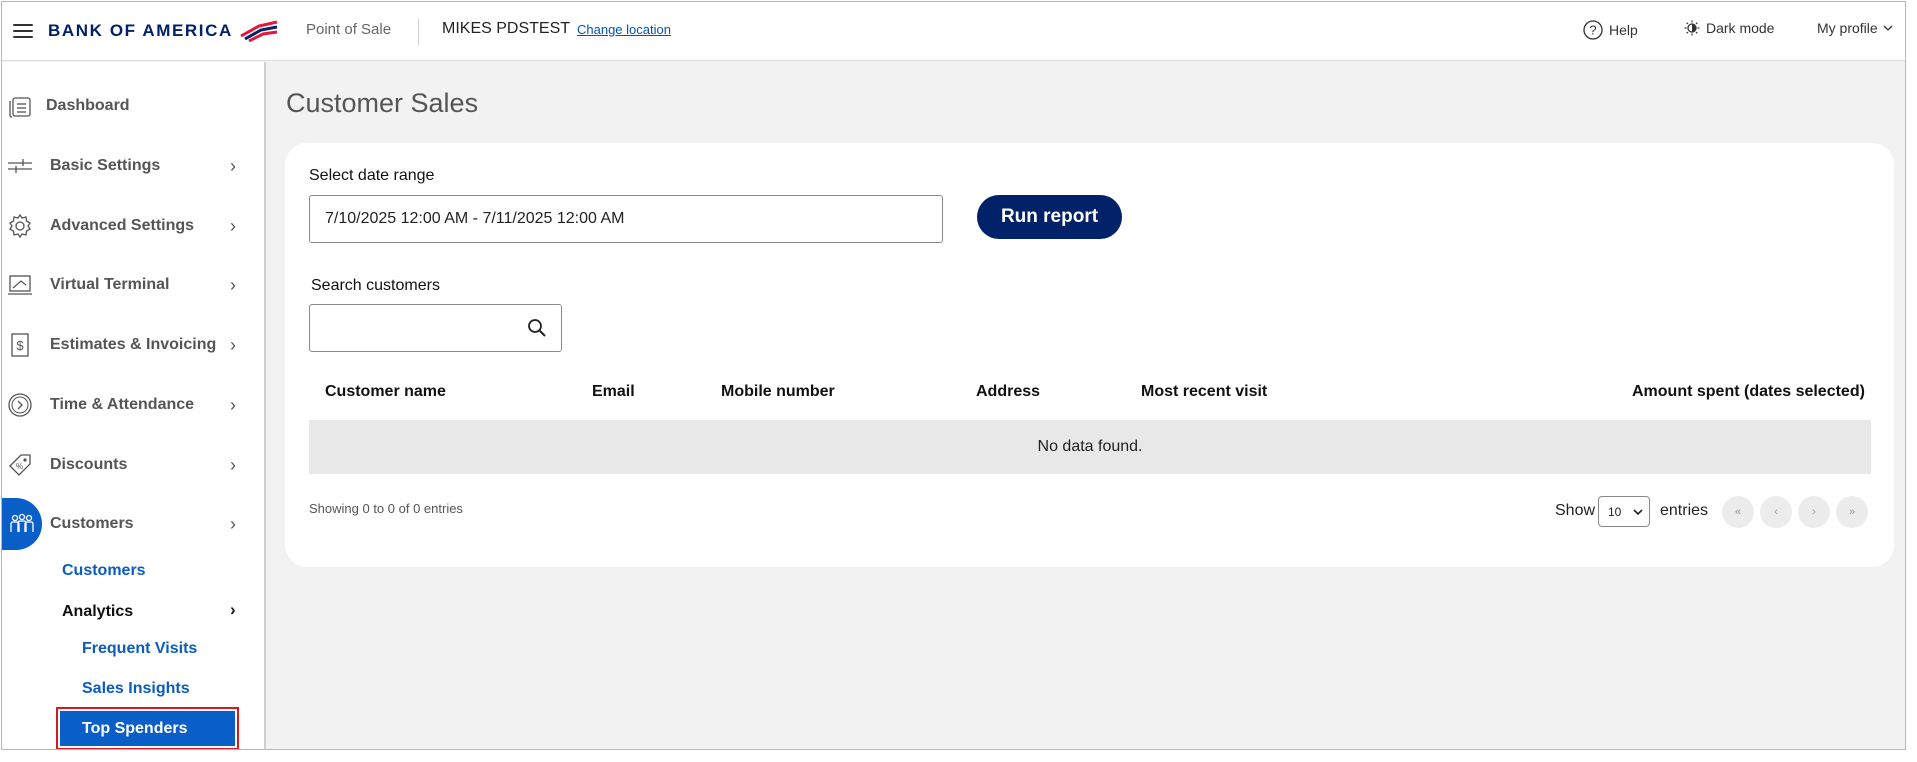  What do you see at coordinates (375, 285) in the screenshot?
I see `search-customers-label: Search customers` at bounding box center [375, 285].